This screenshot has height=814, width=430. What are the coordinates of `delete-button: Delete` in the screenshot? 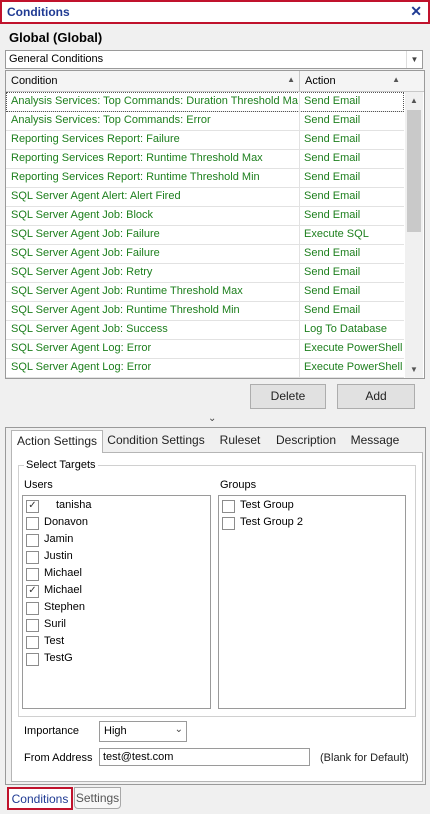 It's located at (288, 396).